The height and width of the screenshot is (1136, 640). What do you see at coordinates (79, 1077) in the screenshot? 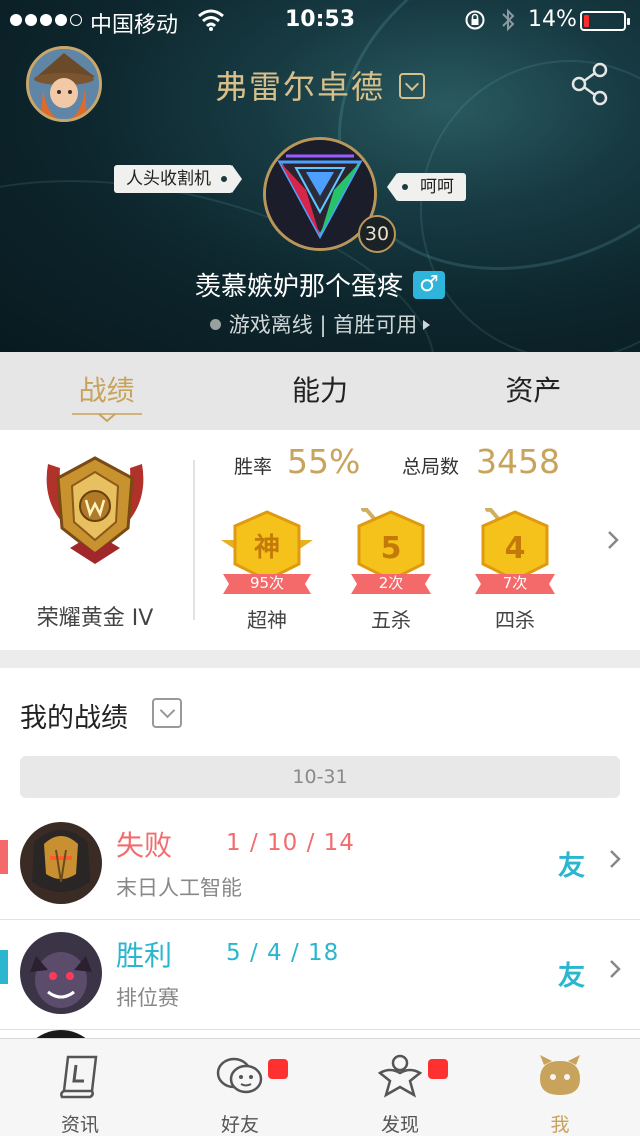
I see `news-icon` at bounding box center [79, 1077].